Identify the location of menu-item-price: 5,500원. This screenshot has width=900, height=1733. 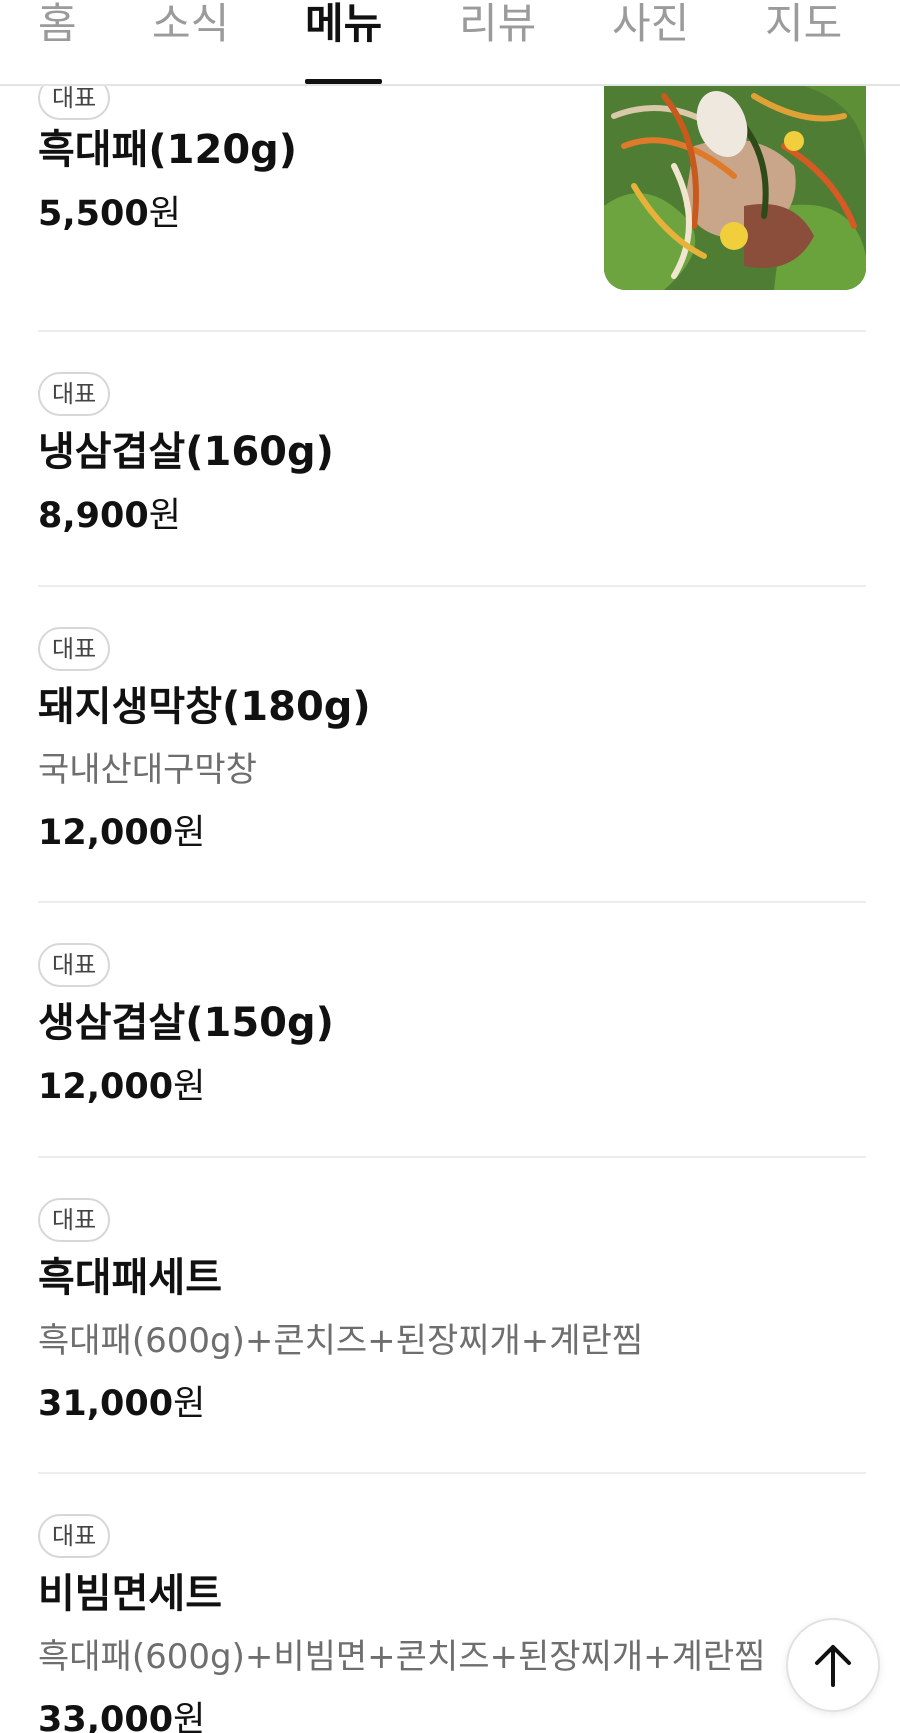
(109, 214).